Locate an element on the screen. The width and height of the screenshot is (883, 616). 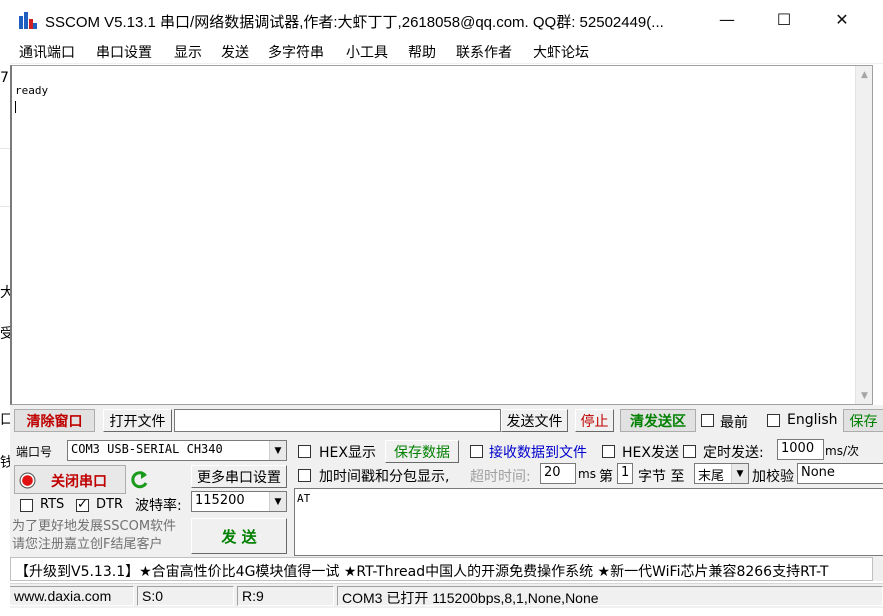
background-window-fragment: 口 is located at coordinates (7, 420).